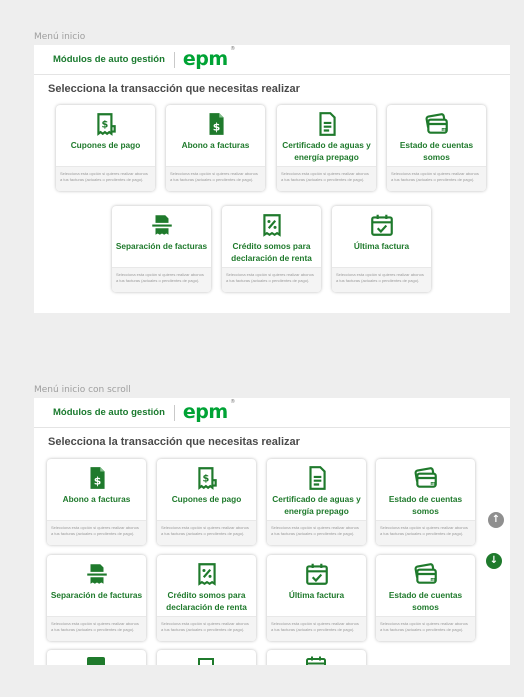  I want to click on scroll-down-button: ↓, so click(494, 561).